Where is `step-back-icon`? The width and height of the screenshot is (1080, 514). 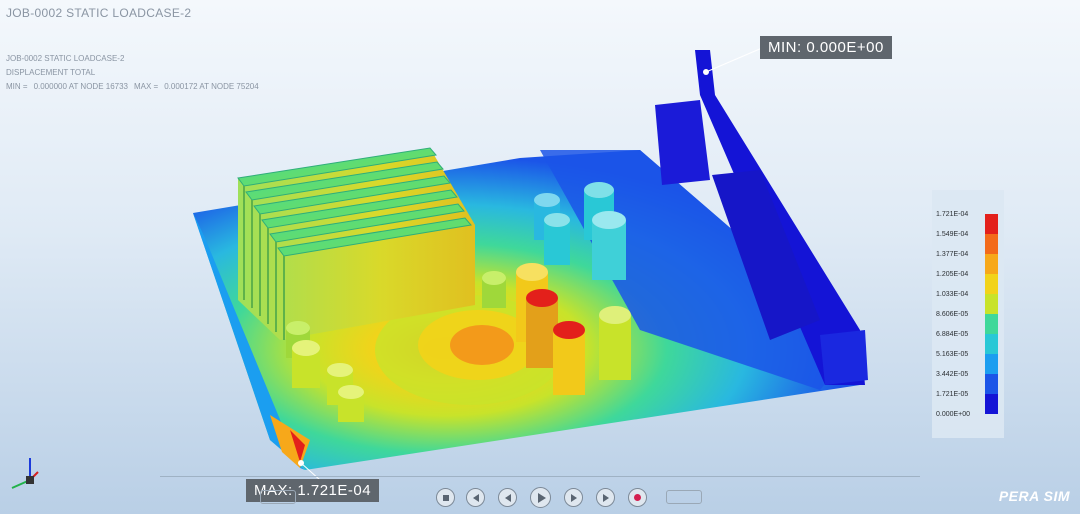
step-back-icon is located at coordinates (507, 497).